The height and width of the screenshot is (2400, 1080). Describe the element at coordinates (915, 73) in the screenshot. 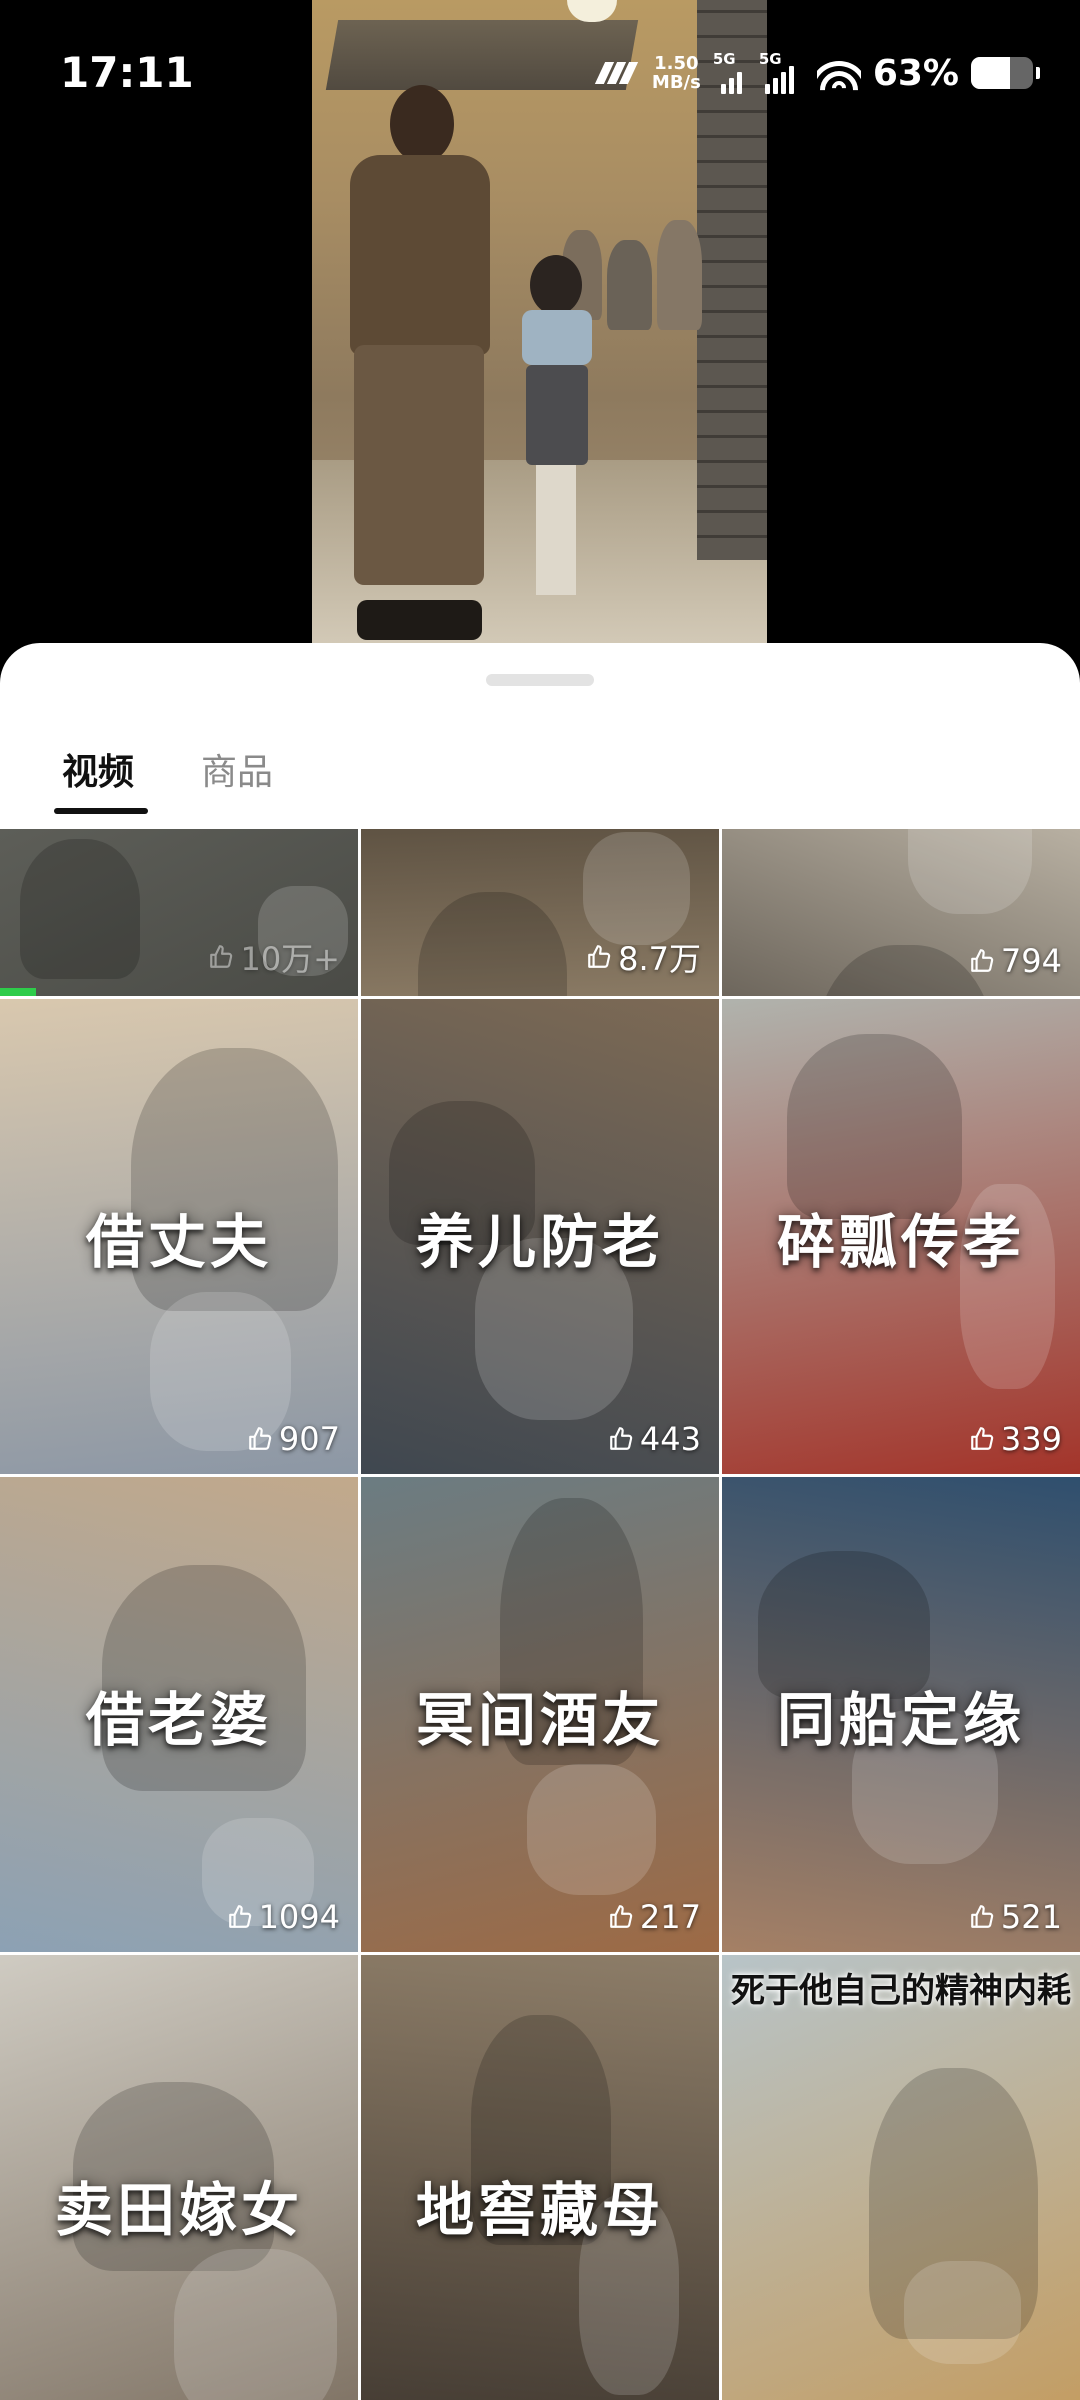

I see `battery-percent: 63%` at that location.